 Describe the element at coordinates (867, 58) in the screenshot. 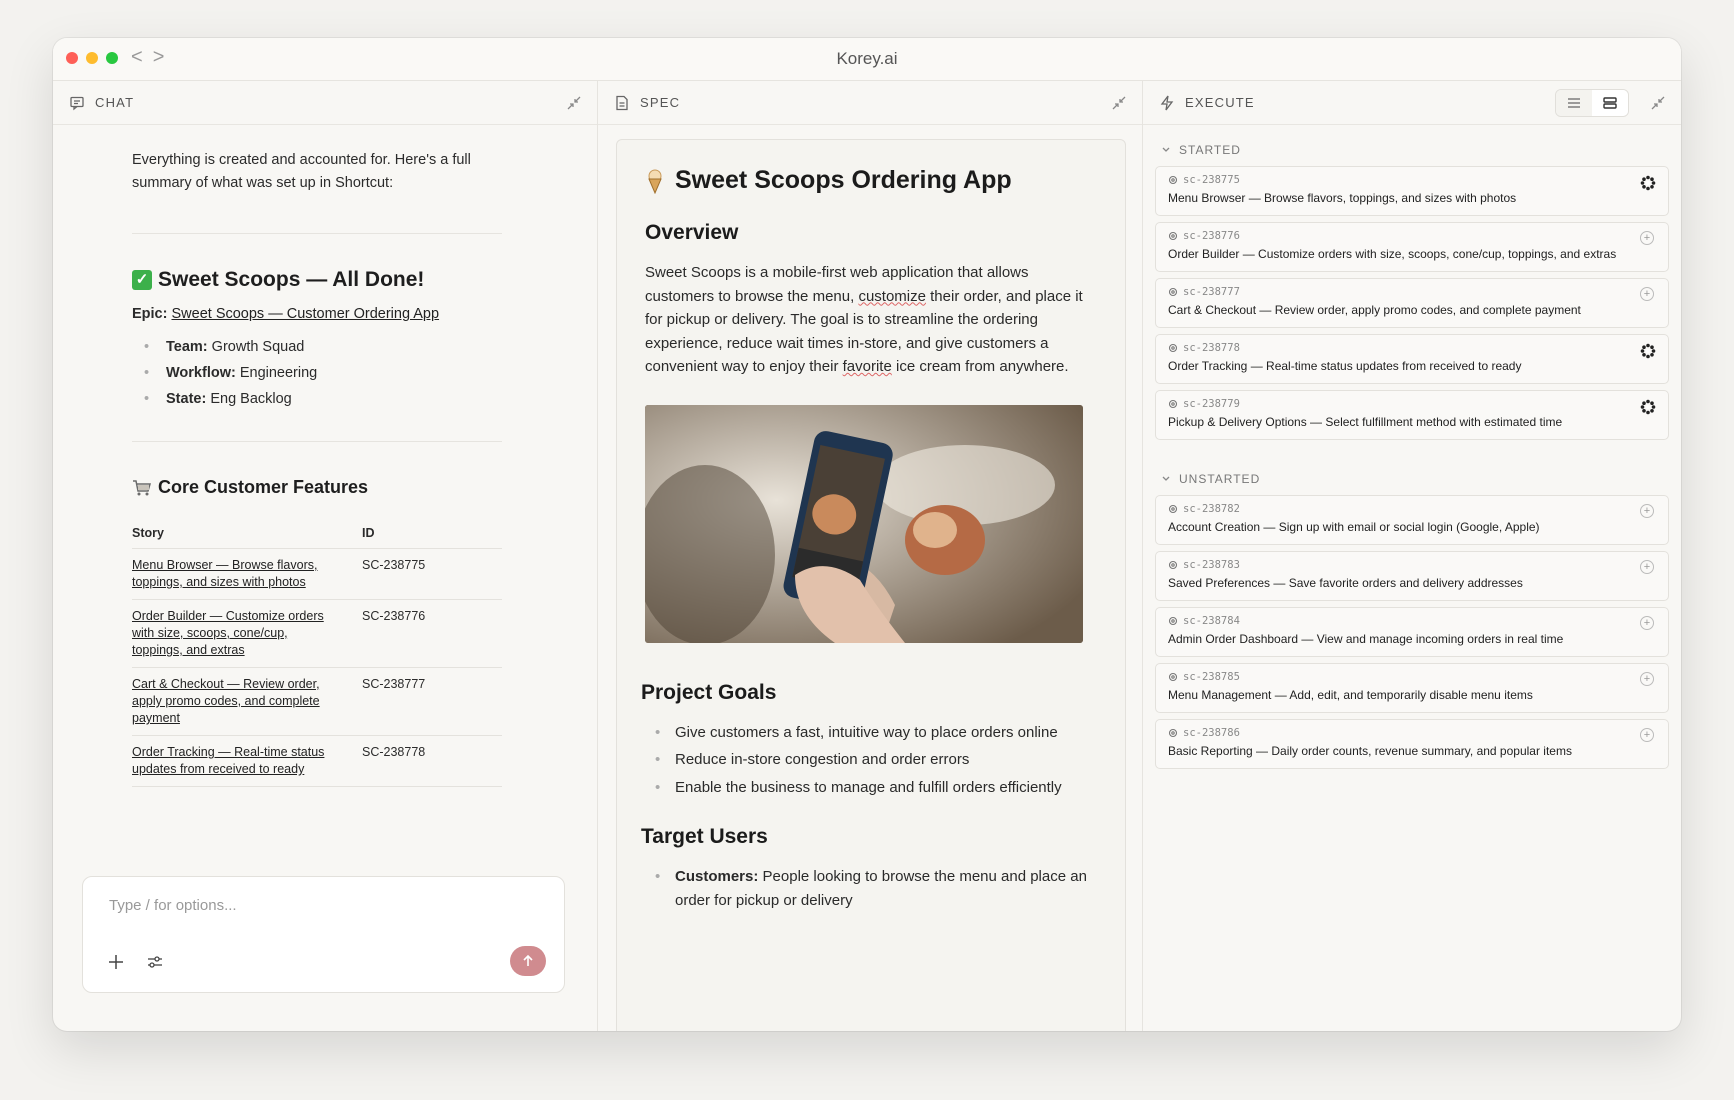

I see `app-title: Korey.ai` at that location.